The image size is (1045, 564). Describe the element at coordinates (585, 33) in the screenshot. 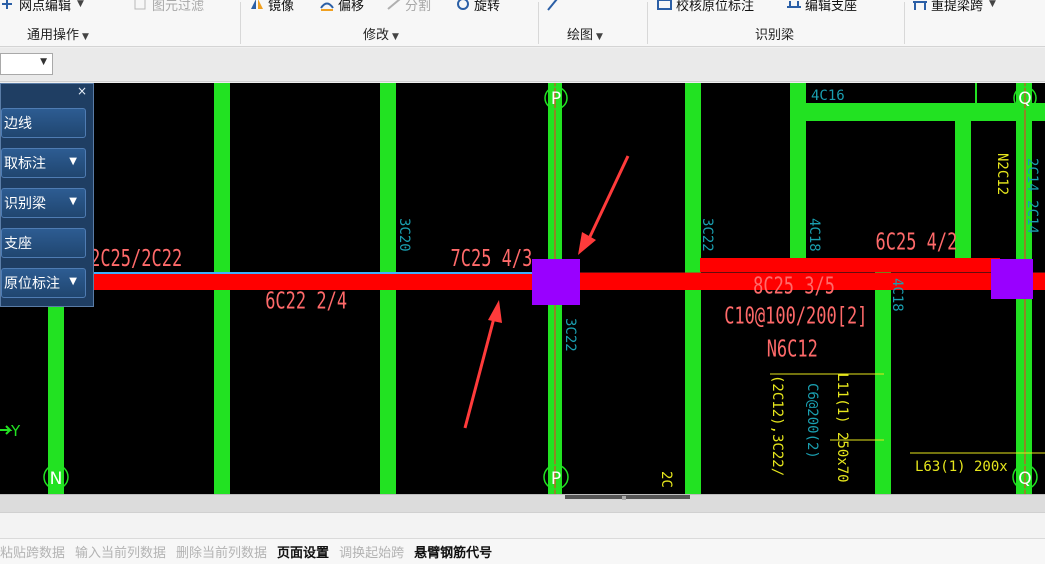

I see `group-draw: 绘图 ▼` at that location.